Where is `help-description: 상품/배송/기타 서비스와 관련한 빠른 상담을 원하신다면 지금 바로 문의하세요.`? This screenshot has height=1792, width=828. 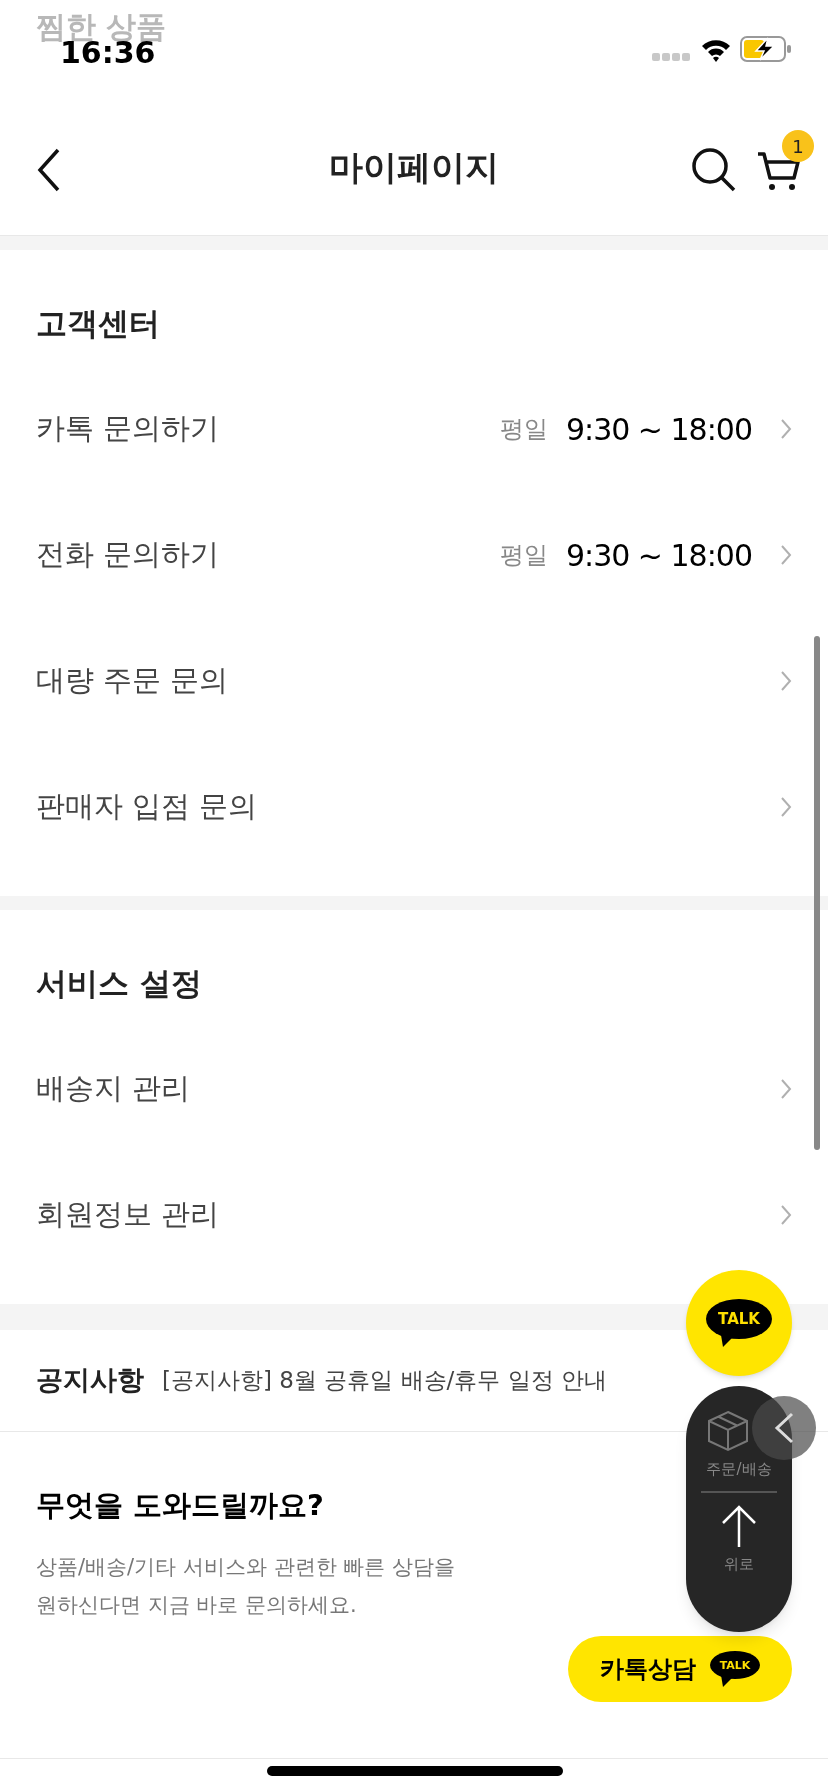
help-description: 상품/배송/기타 서비스와 관련한 빠른 상담을 원하신다면 지금 바로 문의하세요. is located at coordinates (245, 1586).